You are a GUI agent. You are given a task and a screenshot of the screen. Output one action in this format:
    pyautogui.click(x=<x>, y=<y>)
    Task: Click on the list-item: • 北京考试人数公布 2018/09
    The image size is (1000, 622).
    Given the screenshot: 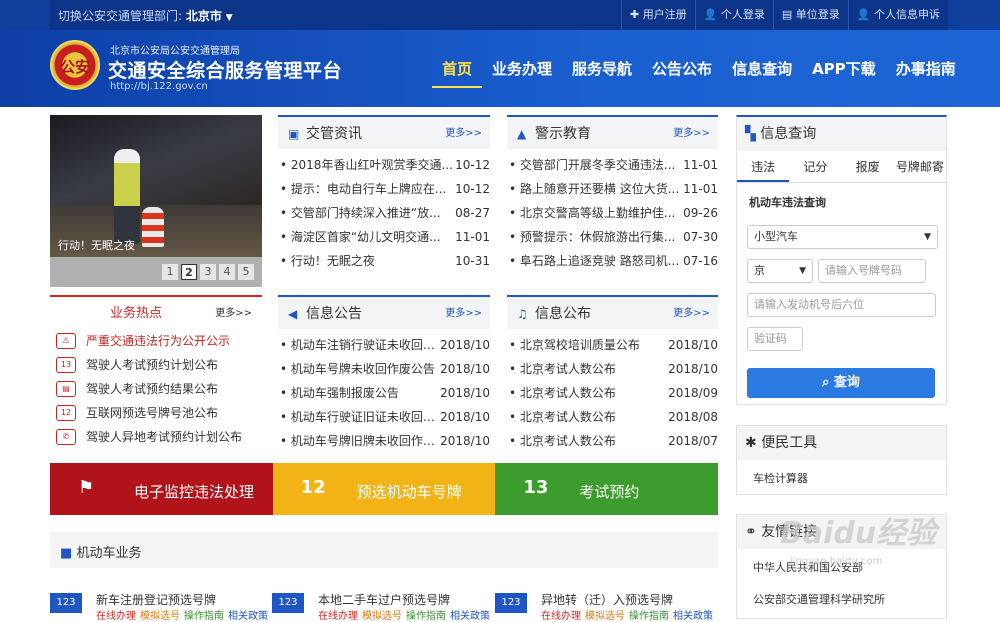 What is the action you would take?
    pyautogui.click(x=612, y=393)
    